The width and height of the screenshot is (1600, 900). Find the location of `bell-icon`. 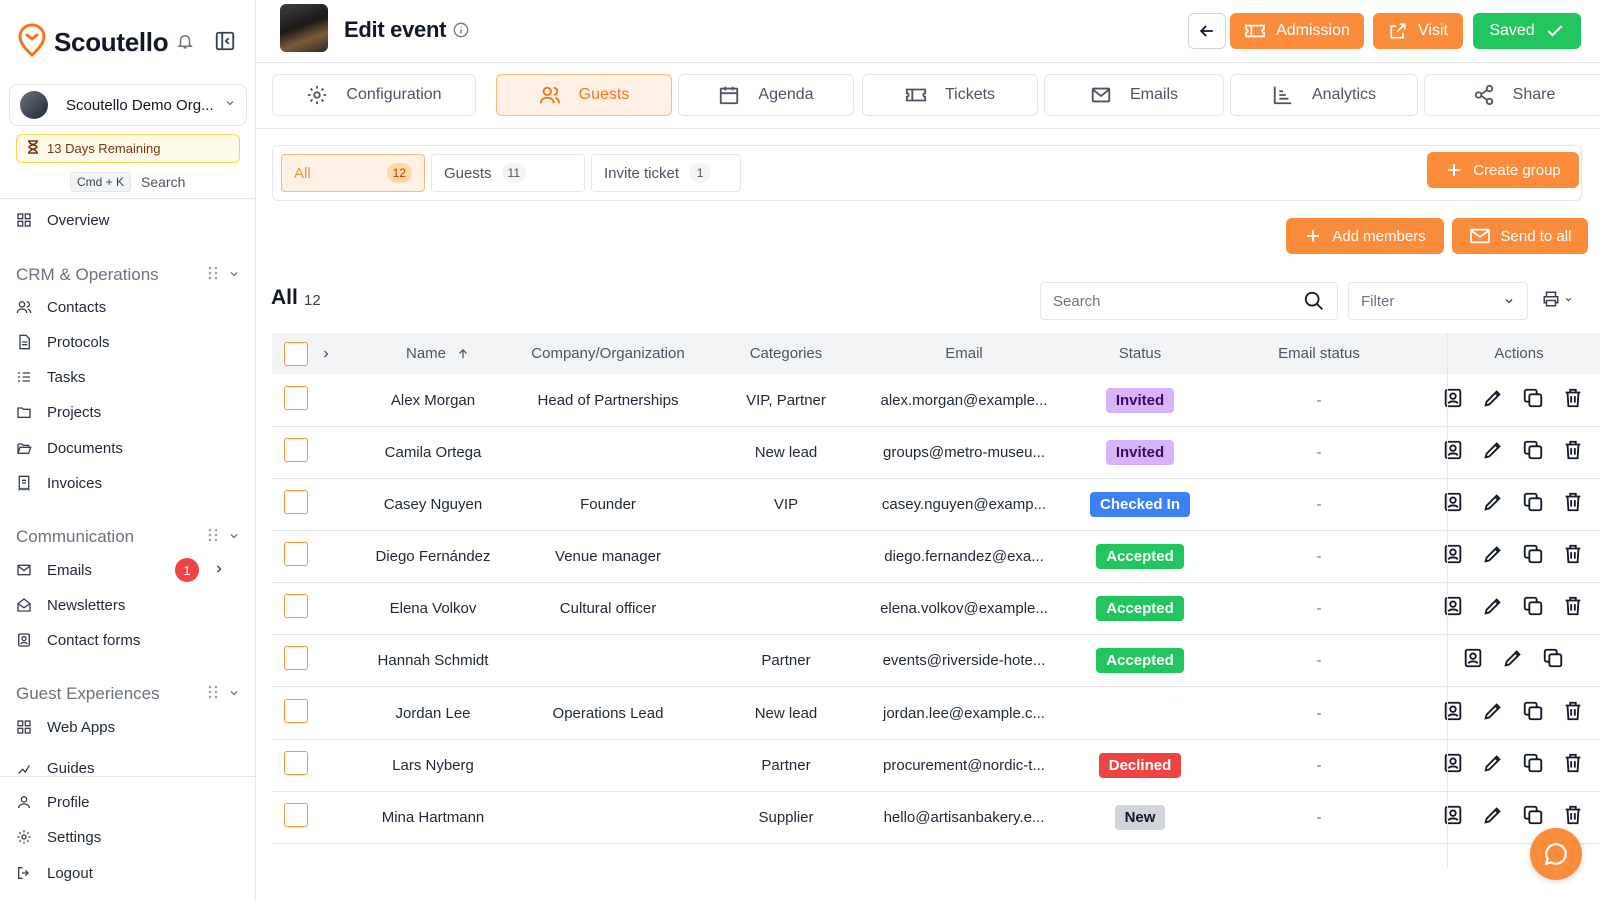

bell-icon is located at coordinates (185, 41).